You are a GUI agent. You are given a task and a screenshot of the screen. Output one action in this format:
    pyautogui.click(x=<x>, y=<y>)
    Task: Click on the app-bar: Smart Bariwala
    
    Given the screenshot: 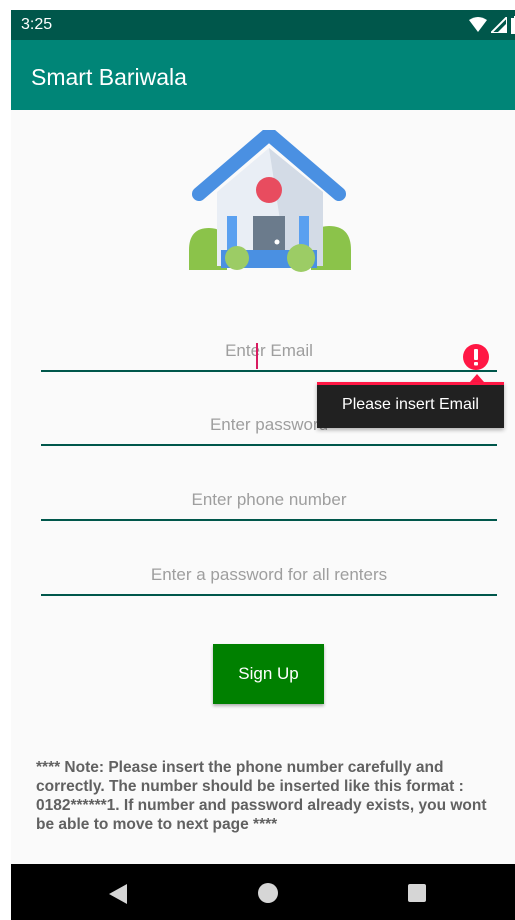 What is the action you would take?
    pyautogui.click(x=263, y=75)
    